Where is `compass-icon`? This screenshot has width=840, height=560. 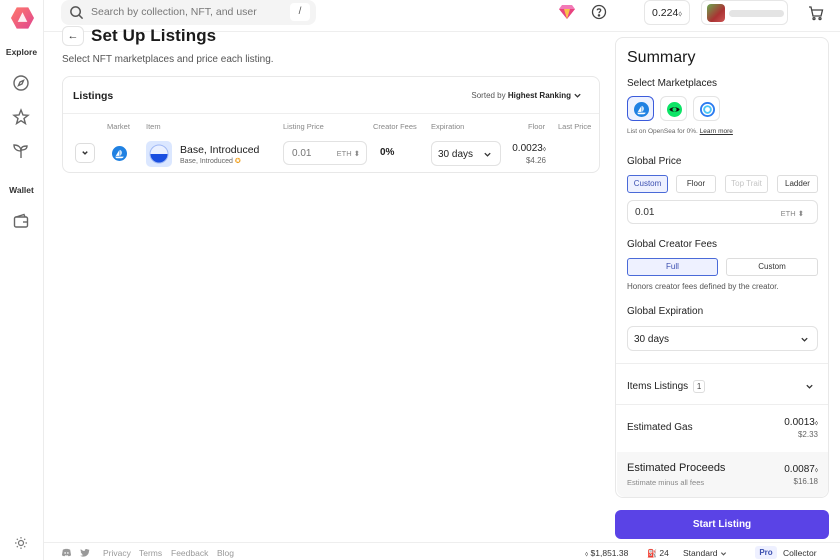 compass-icon is located at coordinates (21, 83).